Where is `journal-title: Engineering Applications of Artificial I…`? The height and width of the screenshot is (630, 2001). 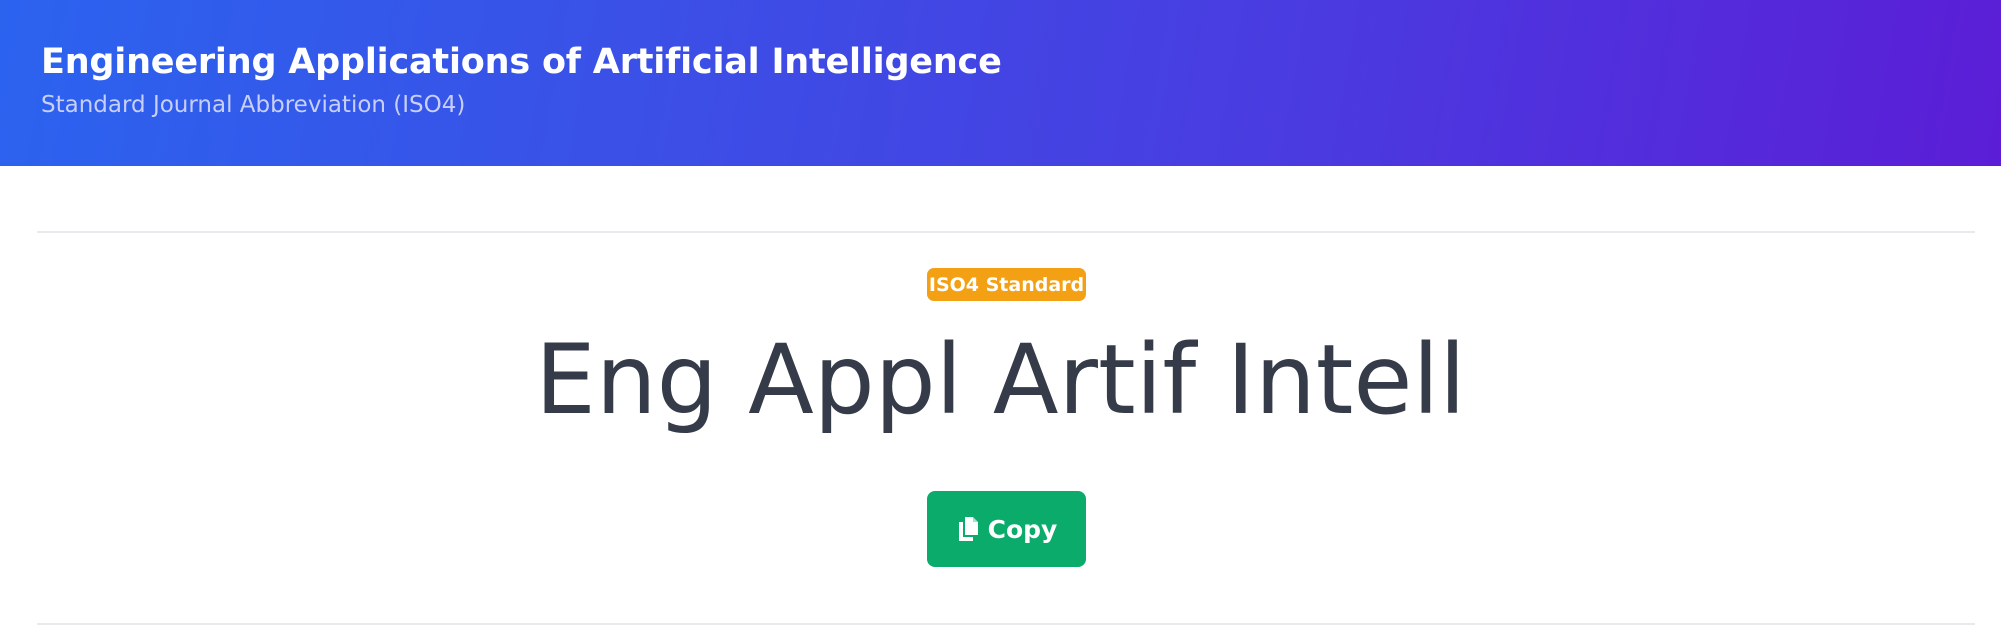 journal-title: Engineering Applications of Artificial I… is located at coordinates (521, 62).